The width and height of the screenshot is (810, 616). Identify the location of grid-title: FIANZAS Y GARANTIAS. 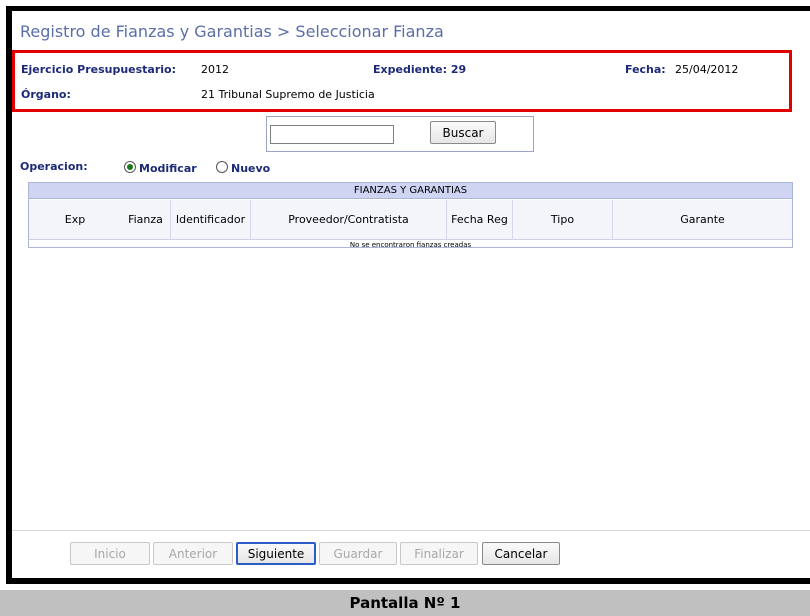
(410, 191).